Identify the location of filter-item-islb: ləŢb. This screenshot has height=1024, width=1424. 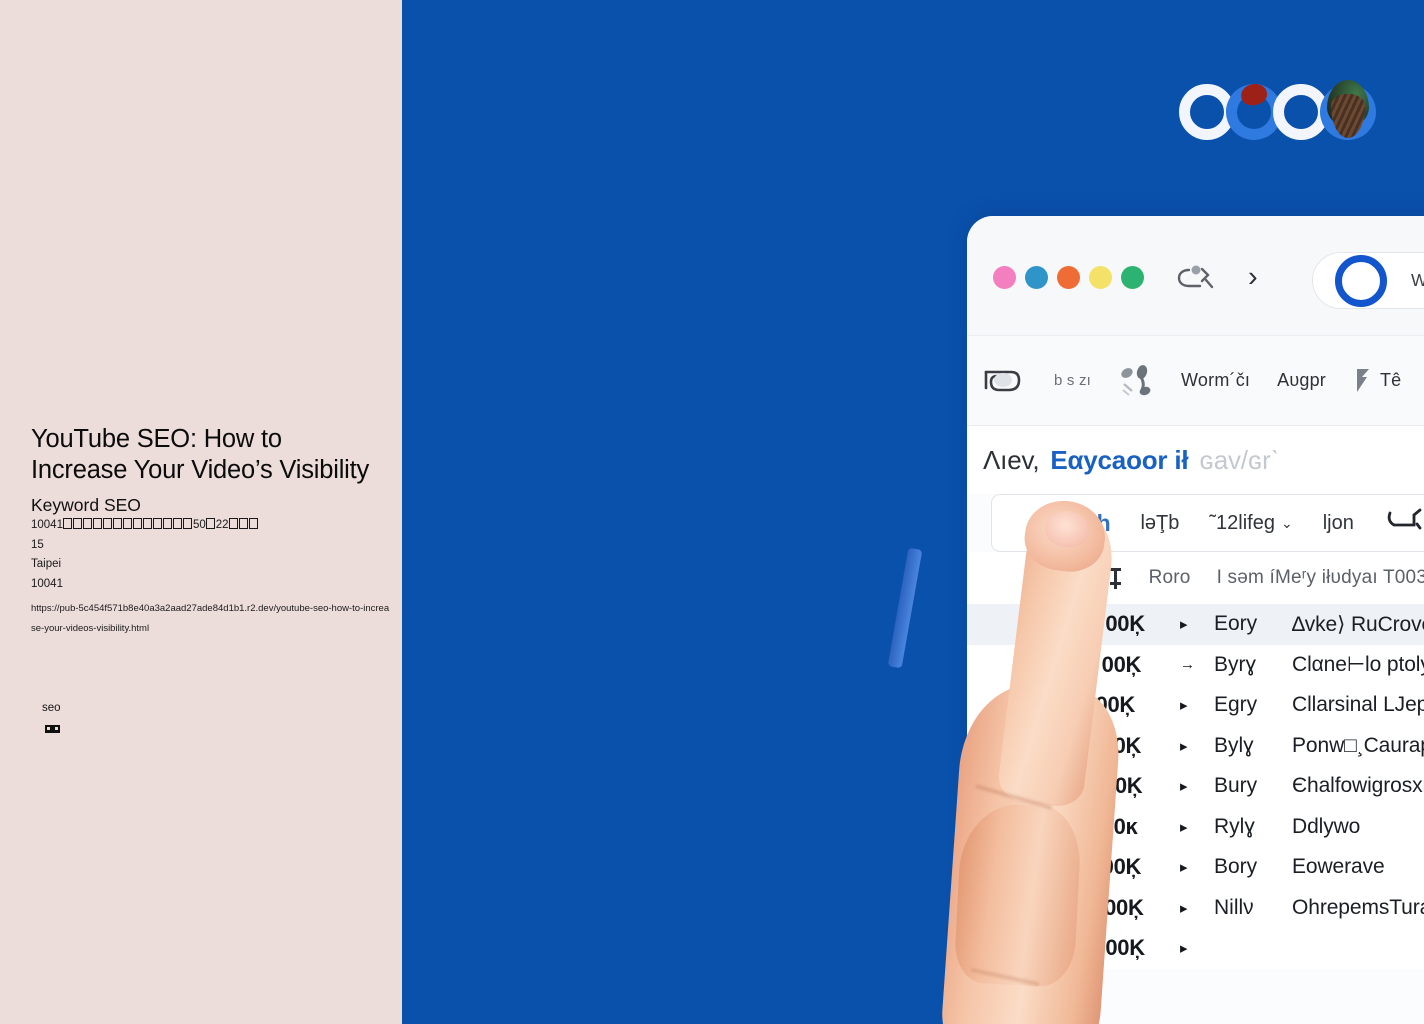
(1159, 523).